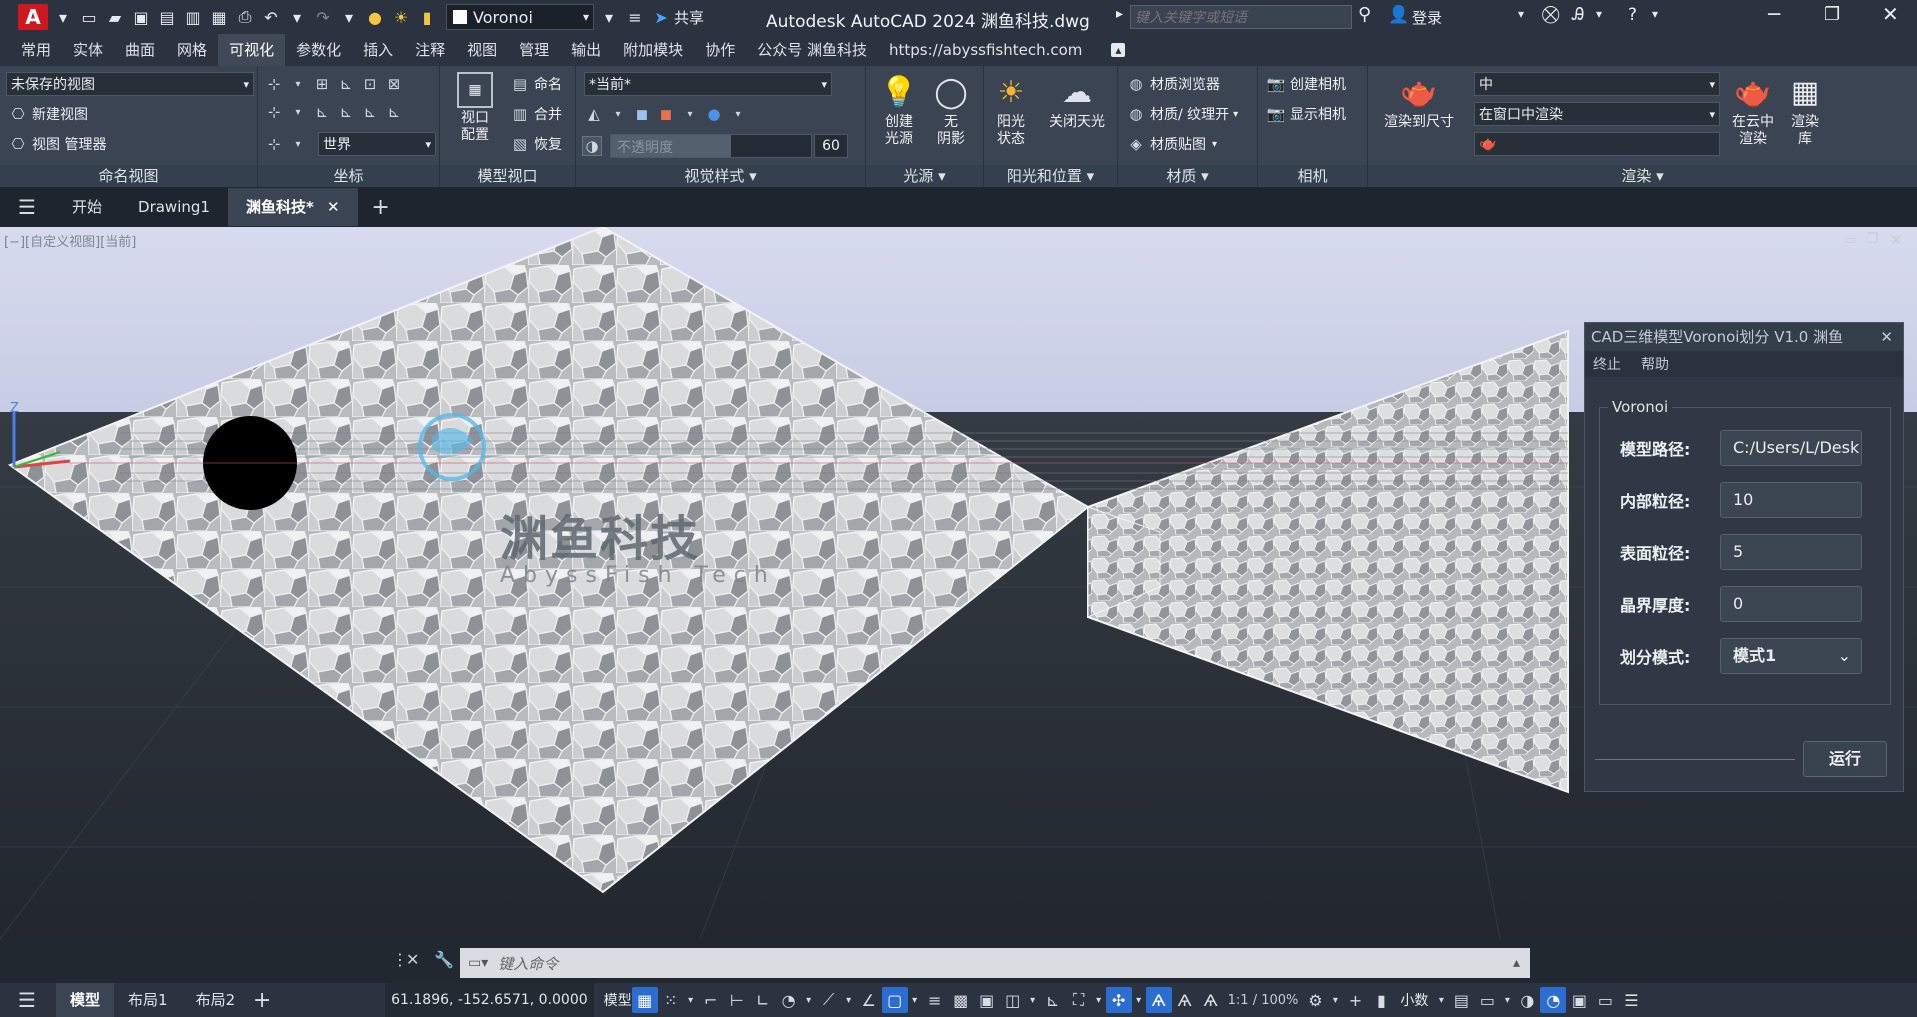  What do you see at coordinates (666, 114) in the screenshot?
I see `face-color-icon: ◼` at bounding box center [666, 114].